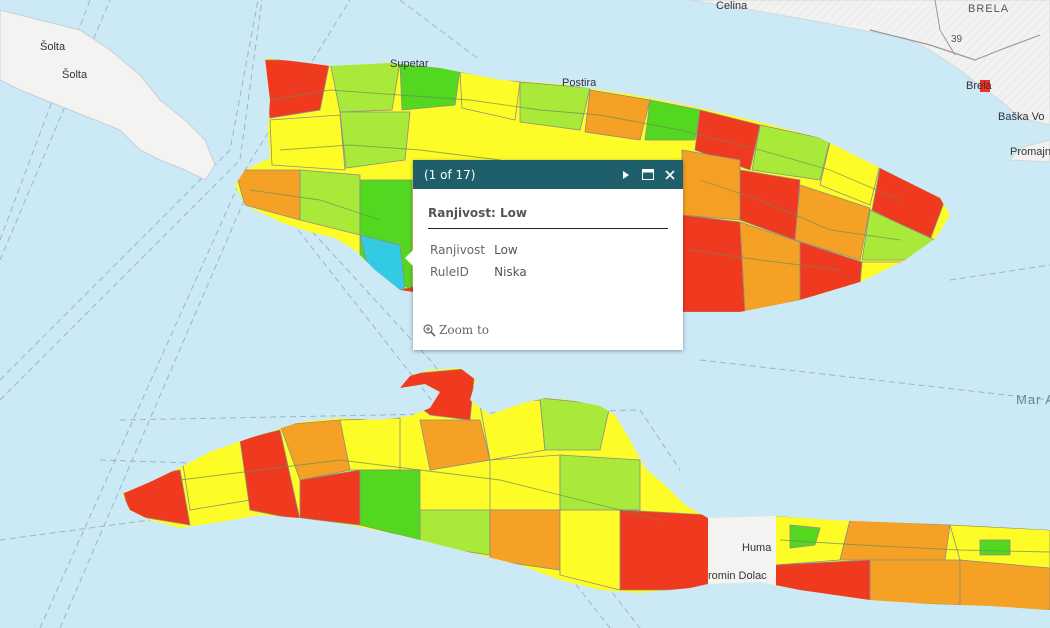 The width and height of the screenshot is (1050, 628). I want to click on play-next-icon, so click(626, 174).